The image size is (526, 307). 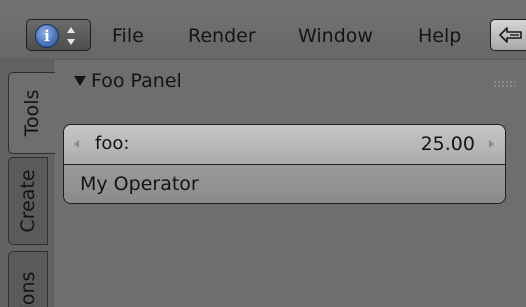 I want to click on editor-type-selector: i, so click(x=58, y=35).